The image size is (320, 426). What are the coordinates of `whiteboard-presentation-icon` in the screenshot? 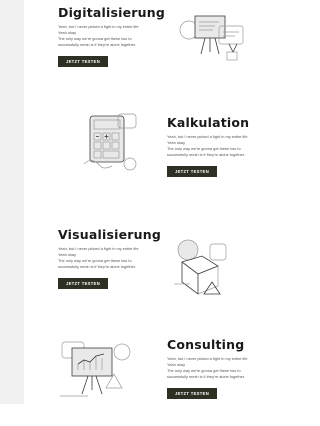 It's located at (214, 38).